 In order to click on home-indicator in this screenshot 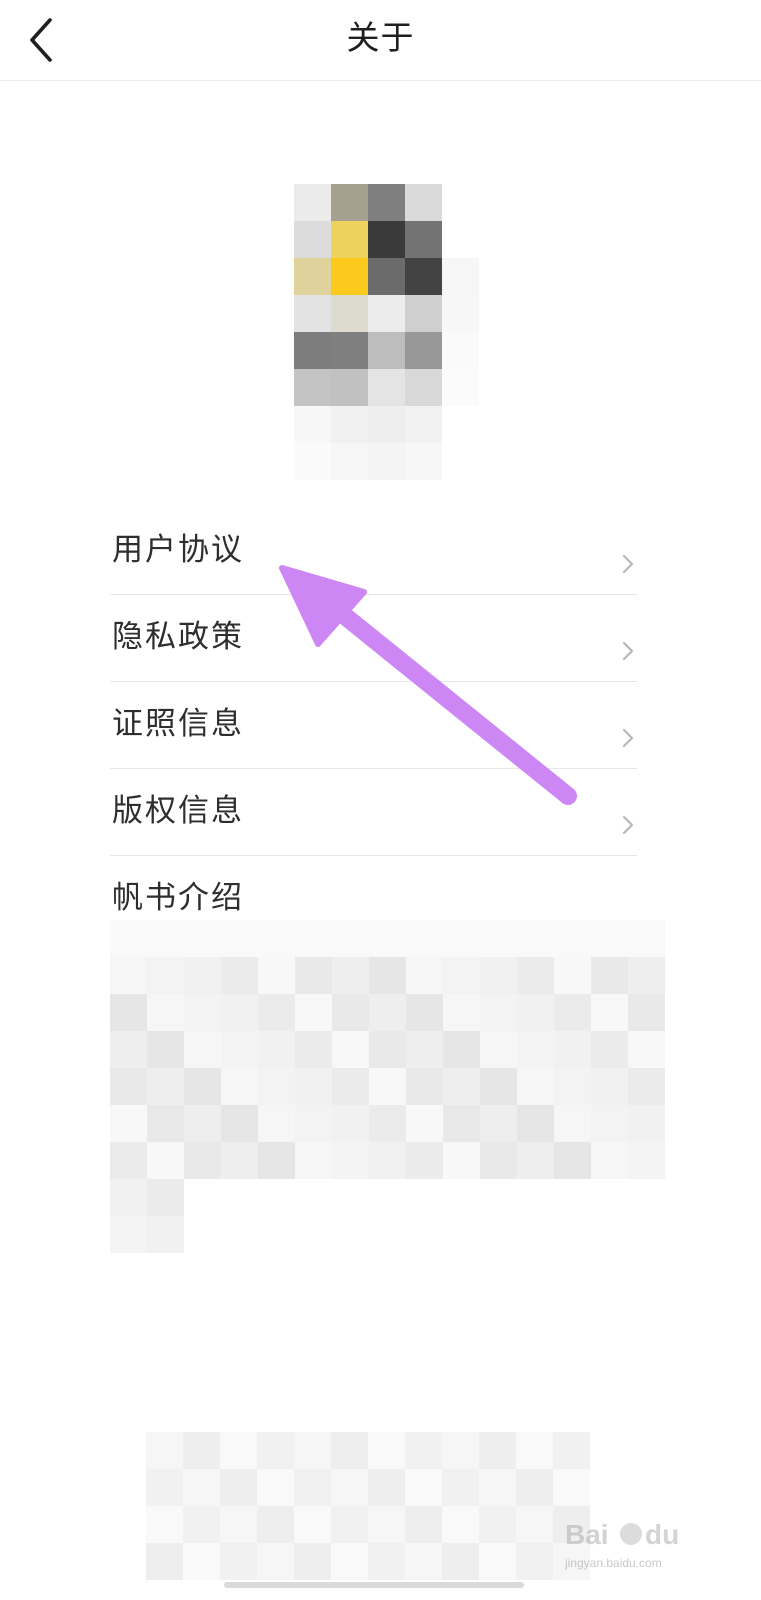, I will do `click(374, 1585)`.